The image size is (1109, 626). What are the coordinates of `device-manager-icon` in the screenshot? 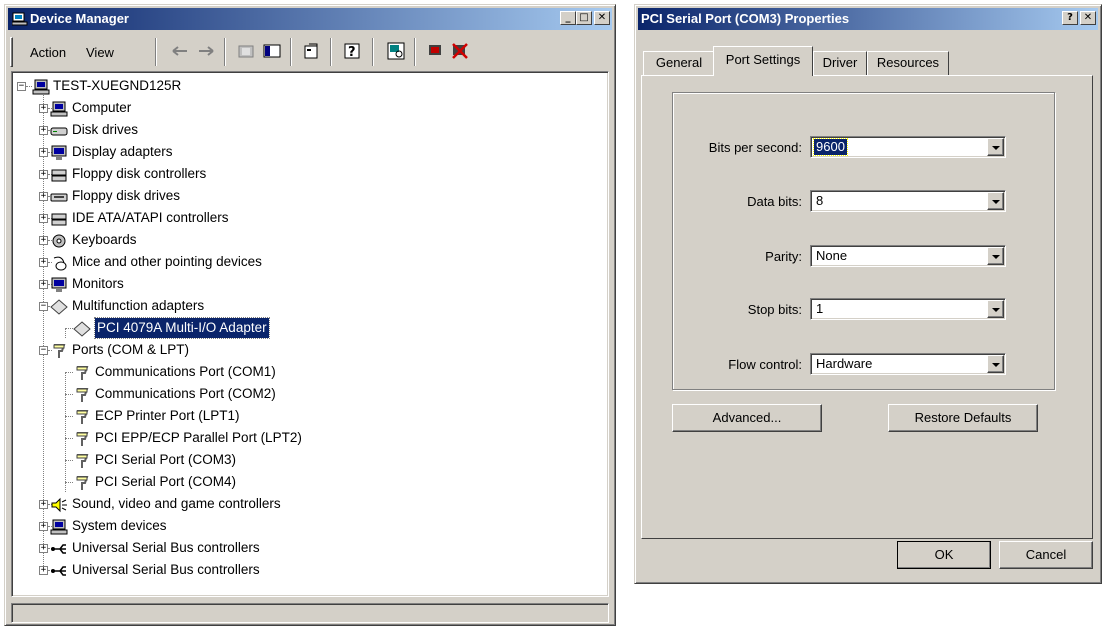 It's located at (20, 19).